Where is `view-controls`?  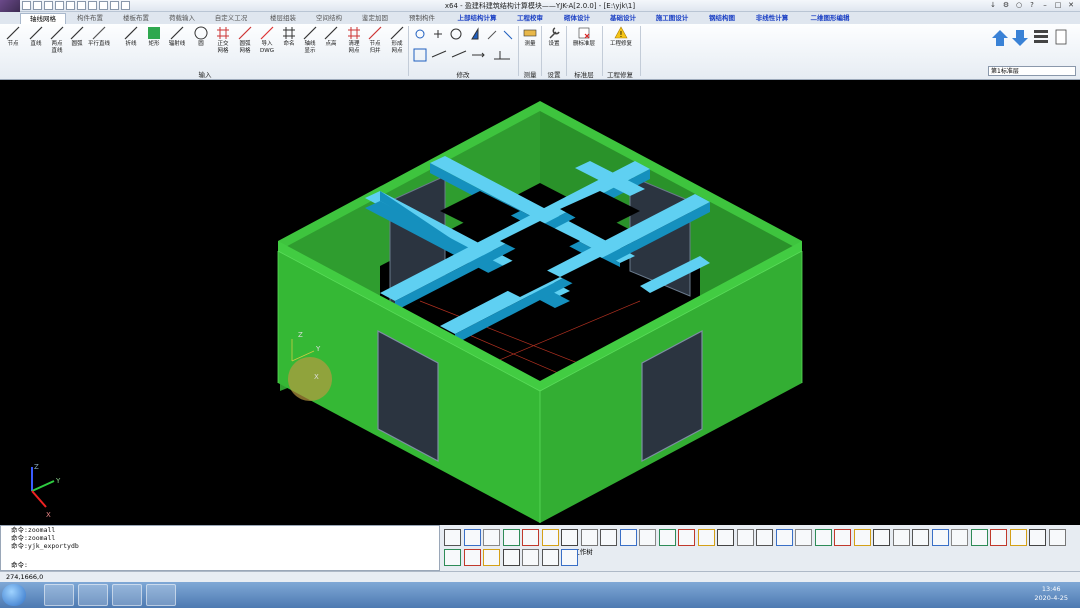
view-controls is located at coordinates (1033, 45).